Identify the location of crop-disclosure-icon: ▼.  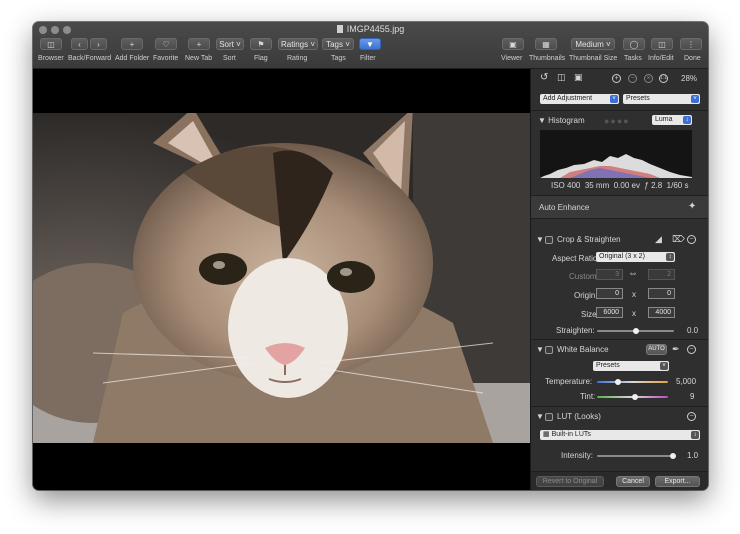
(540, 239).